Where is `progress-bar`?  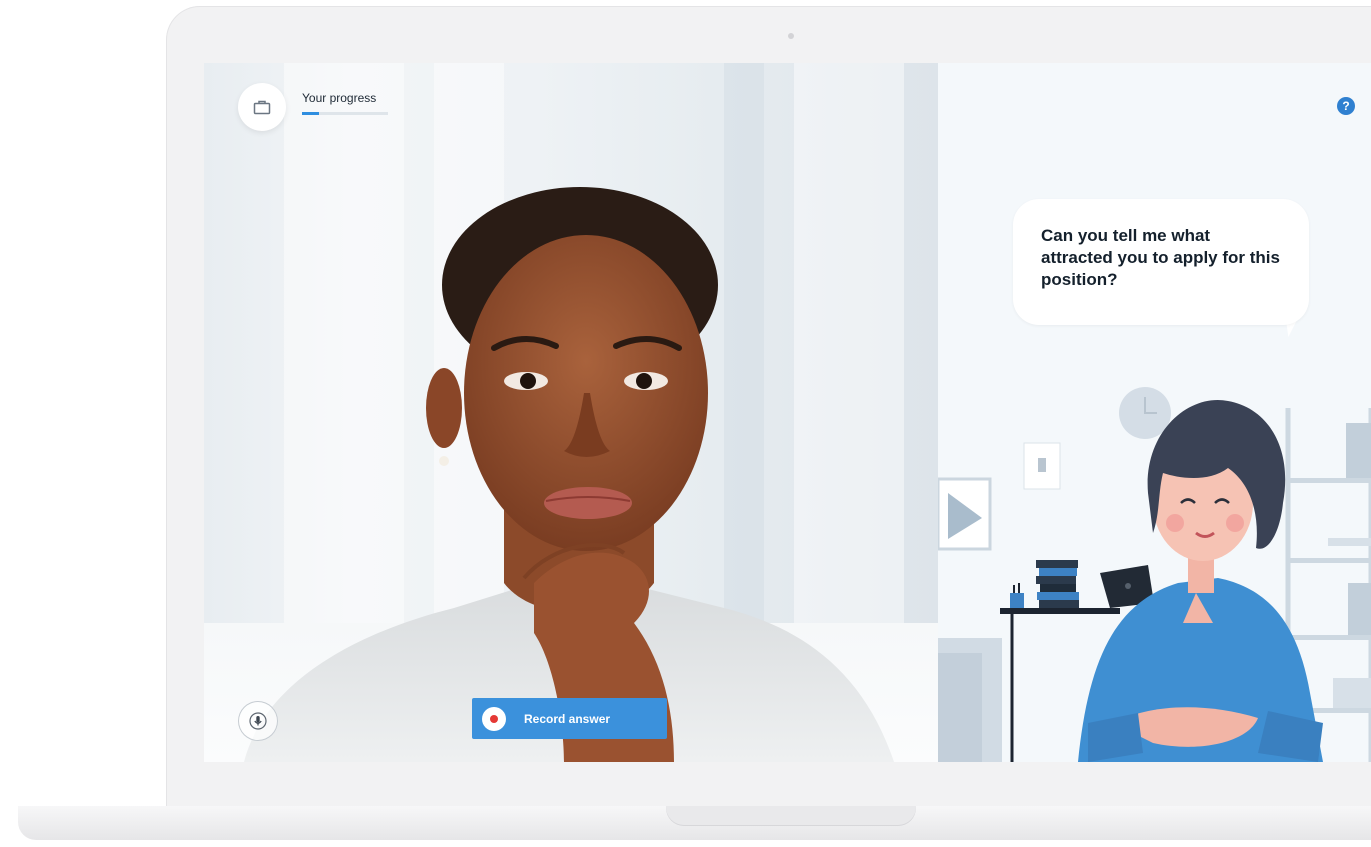 progress-bar is located at coordinates (345, 113).